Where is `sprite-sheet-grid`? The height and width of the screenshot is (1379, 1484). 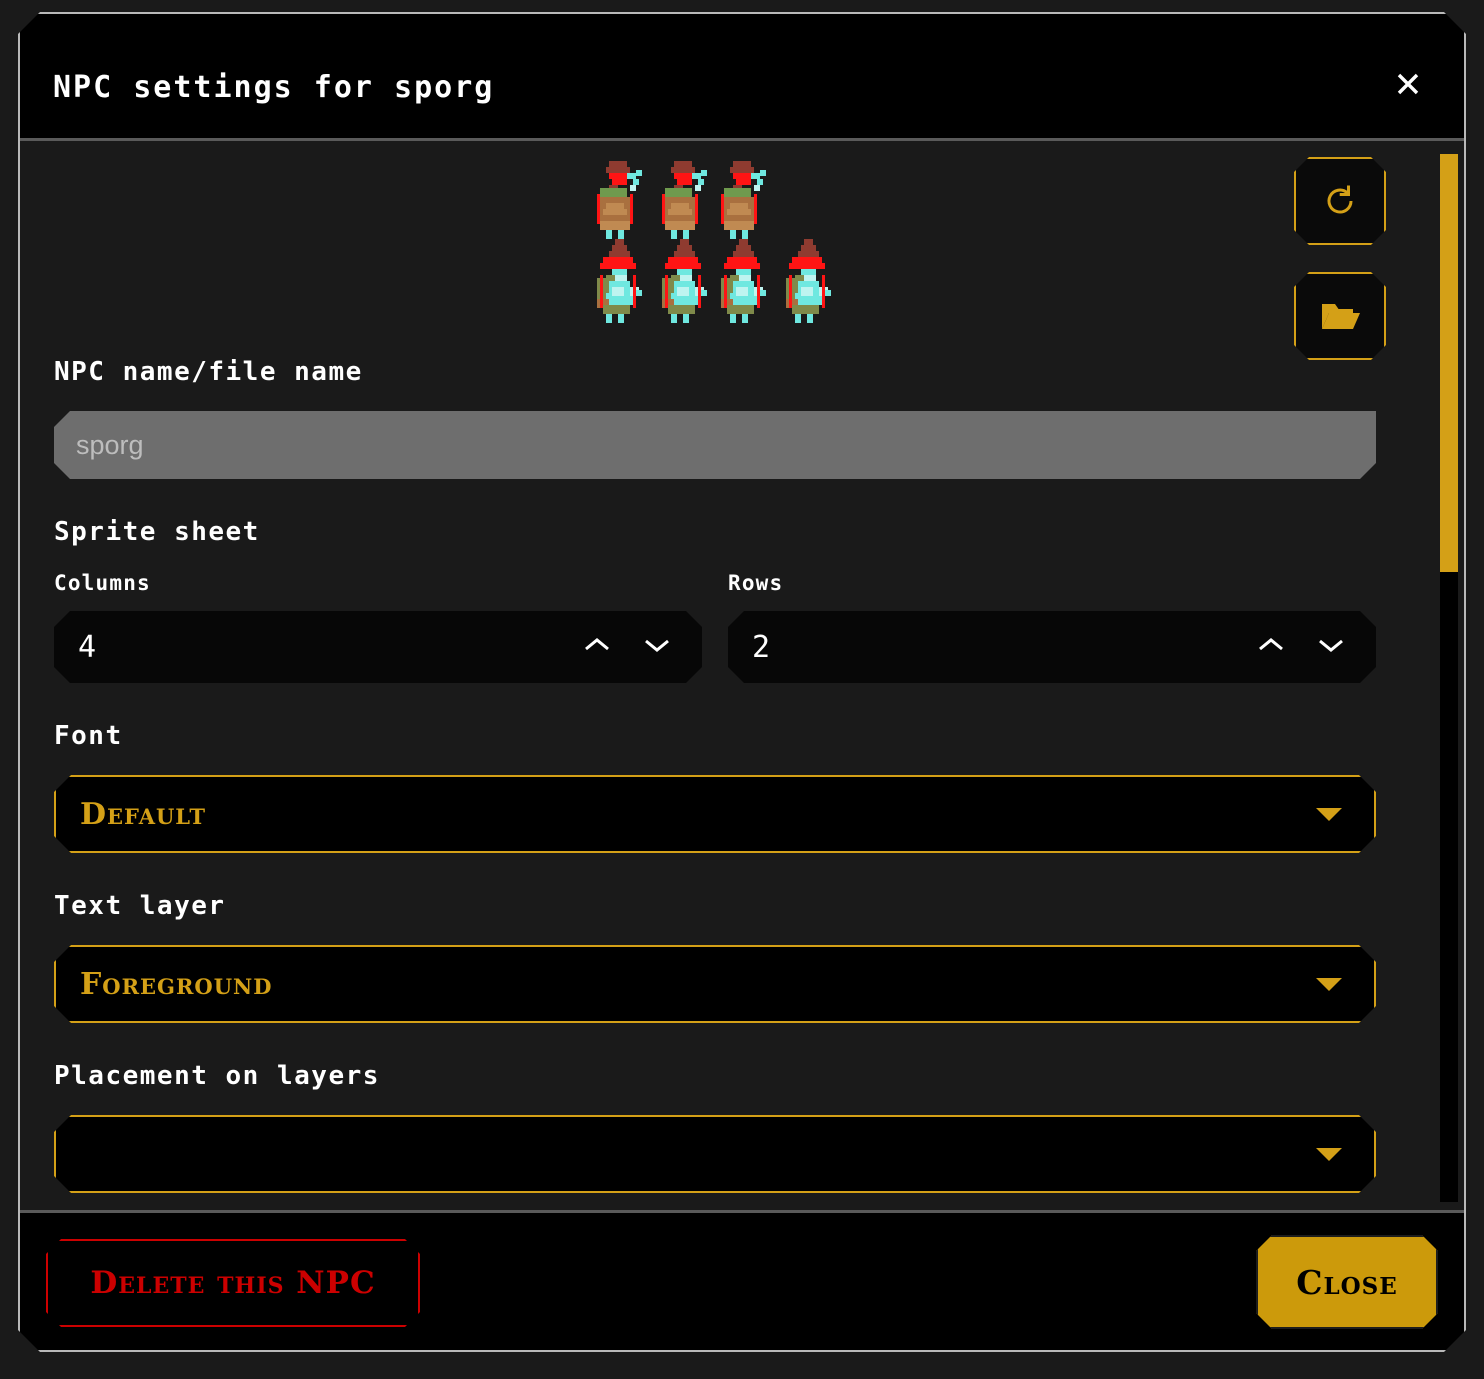
sprite-sheet-grid is located at coordinates (715, 239).